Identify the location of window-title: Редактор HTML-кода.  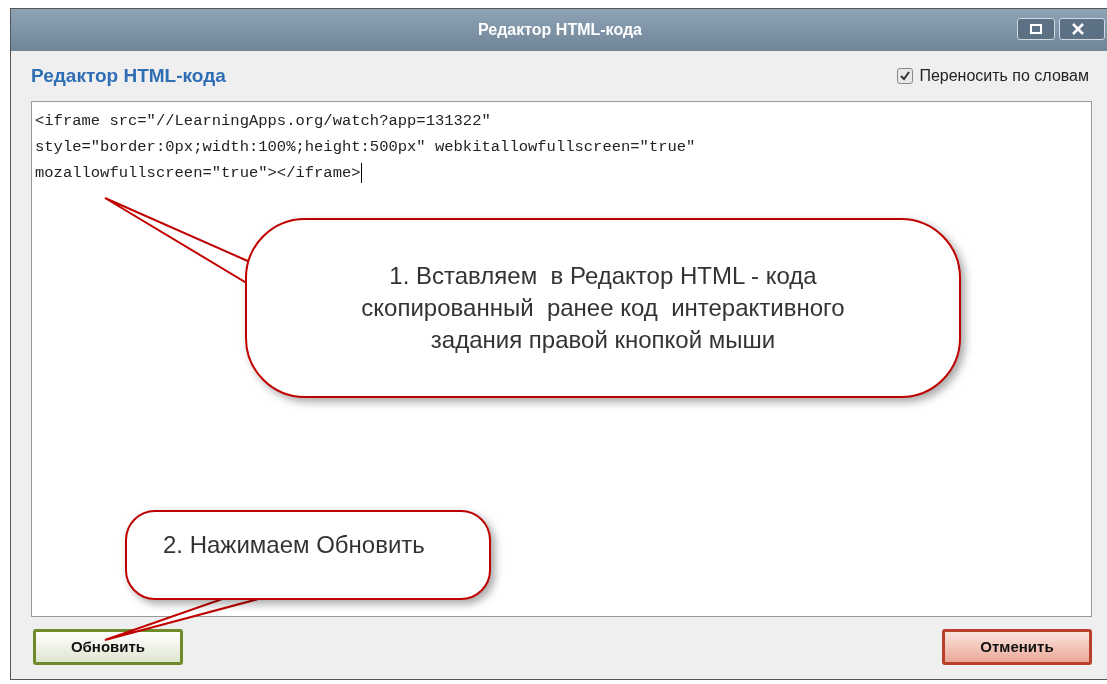
(560, 30).